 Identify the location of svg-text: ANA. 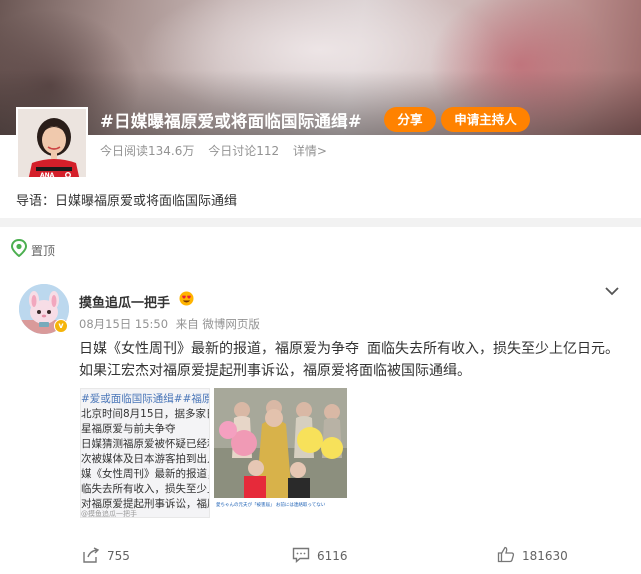
(47, 175).